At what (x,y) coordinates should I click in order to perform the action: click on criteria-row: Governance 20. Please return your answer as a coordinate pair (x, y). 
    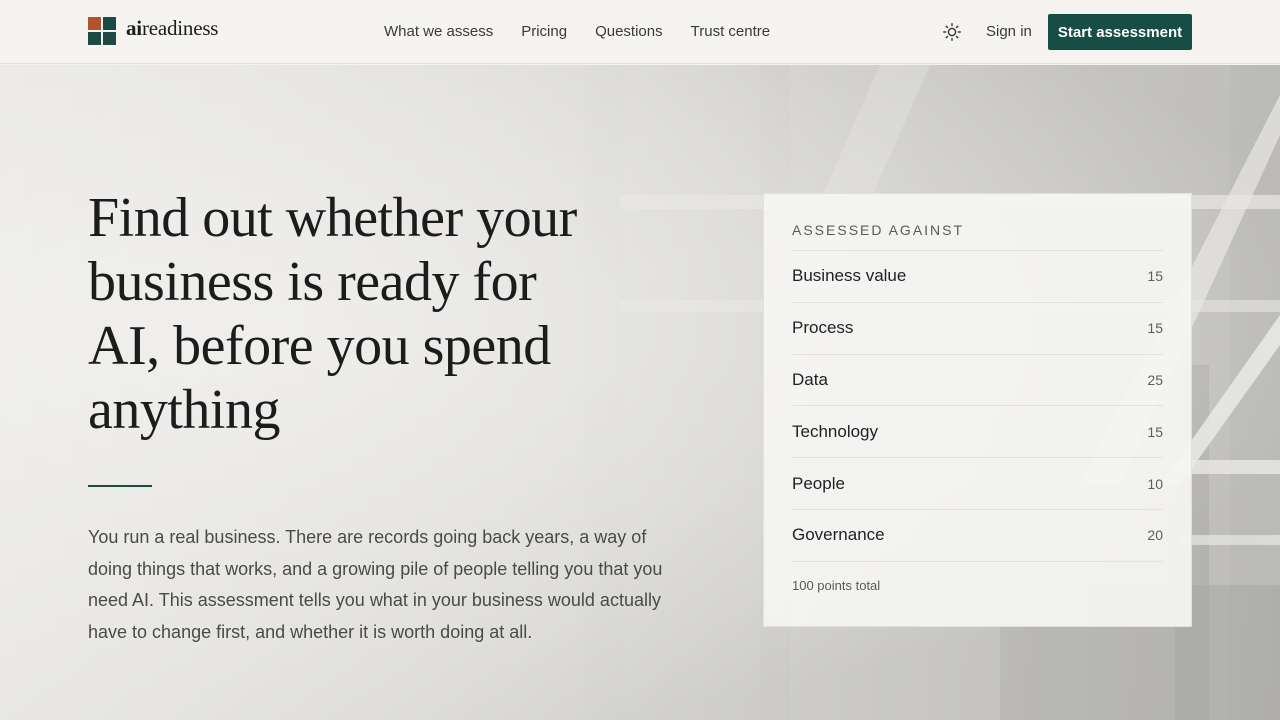
    Looking at the image, I should click on (977, 536).